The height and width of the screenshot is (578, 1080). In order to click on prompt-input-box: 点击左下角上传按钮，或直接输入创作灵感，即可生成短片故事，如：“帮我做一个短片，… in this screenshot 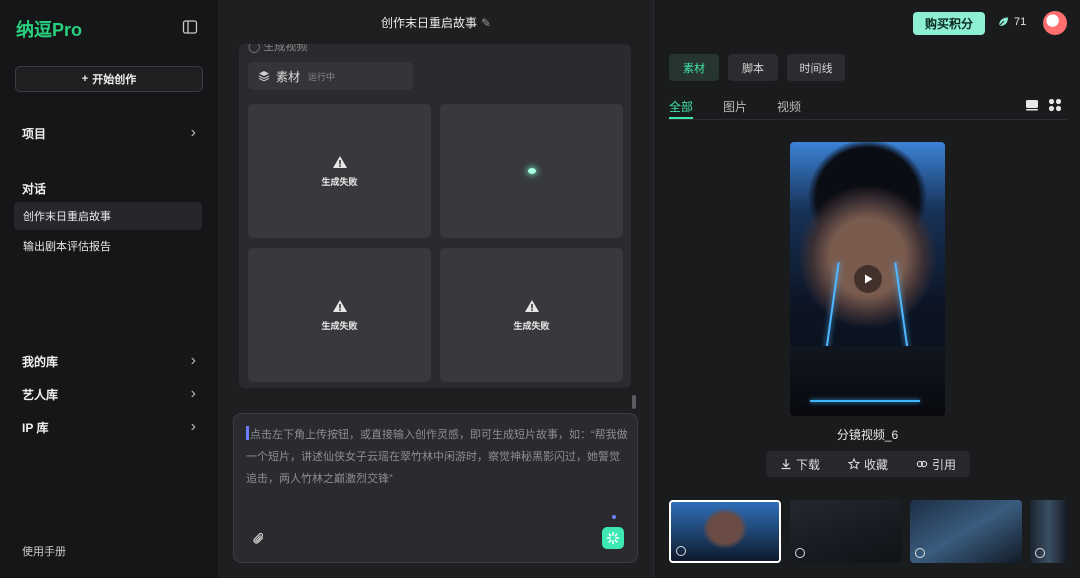, I will do `click(435, 488)`.